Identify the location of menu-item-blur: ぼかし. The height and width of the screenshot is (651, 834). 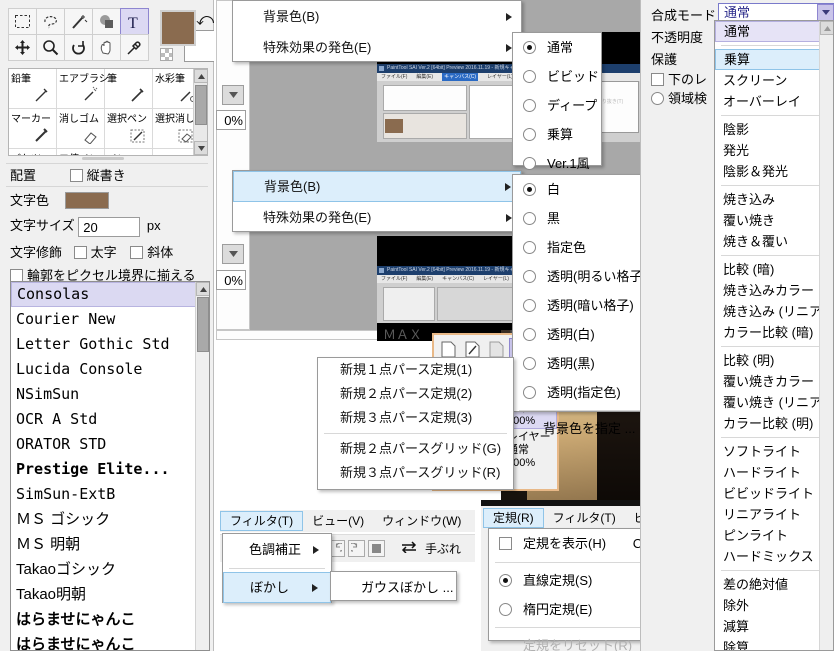
(277, 587).